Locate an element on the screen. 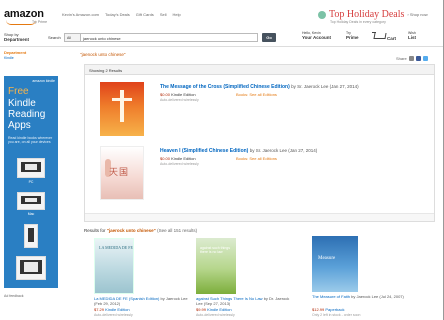 Image resolution: width=444 pixels, height=320 pixels. facebook-share-icon is located at coordinates (418, 58).